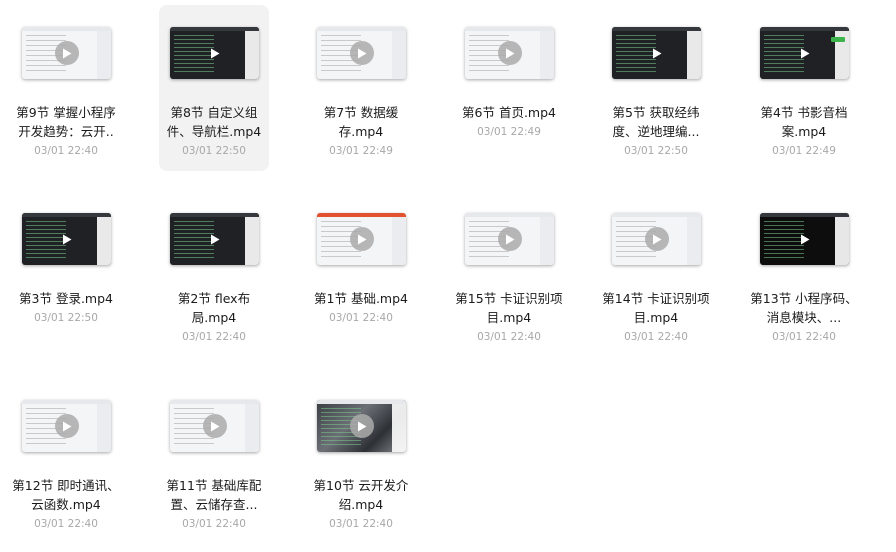  Describe the element at coordinates (214, 122) in the screenshot. I see `file-name: 第8节 自定义组件、导航栏.mp4` at that location.